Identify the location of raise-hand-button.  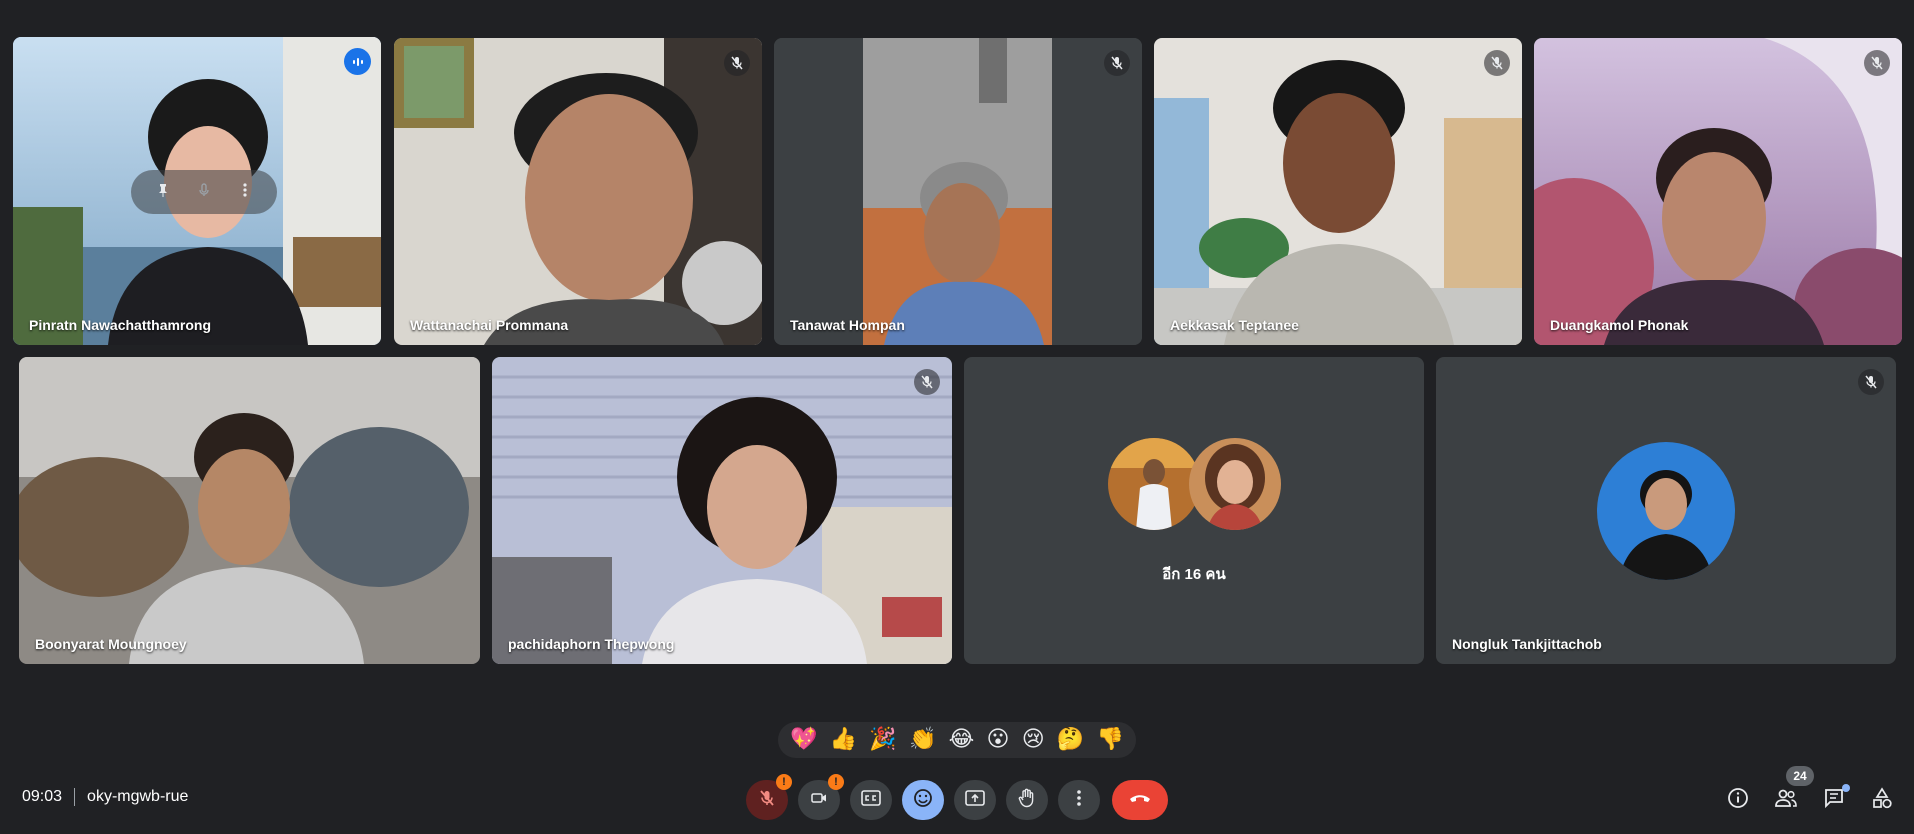
(1027, 800).